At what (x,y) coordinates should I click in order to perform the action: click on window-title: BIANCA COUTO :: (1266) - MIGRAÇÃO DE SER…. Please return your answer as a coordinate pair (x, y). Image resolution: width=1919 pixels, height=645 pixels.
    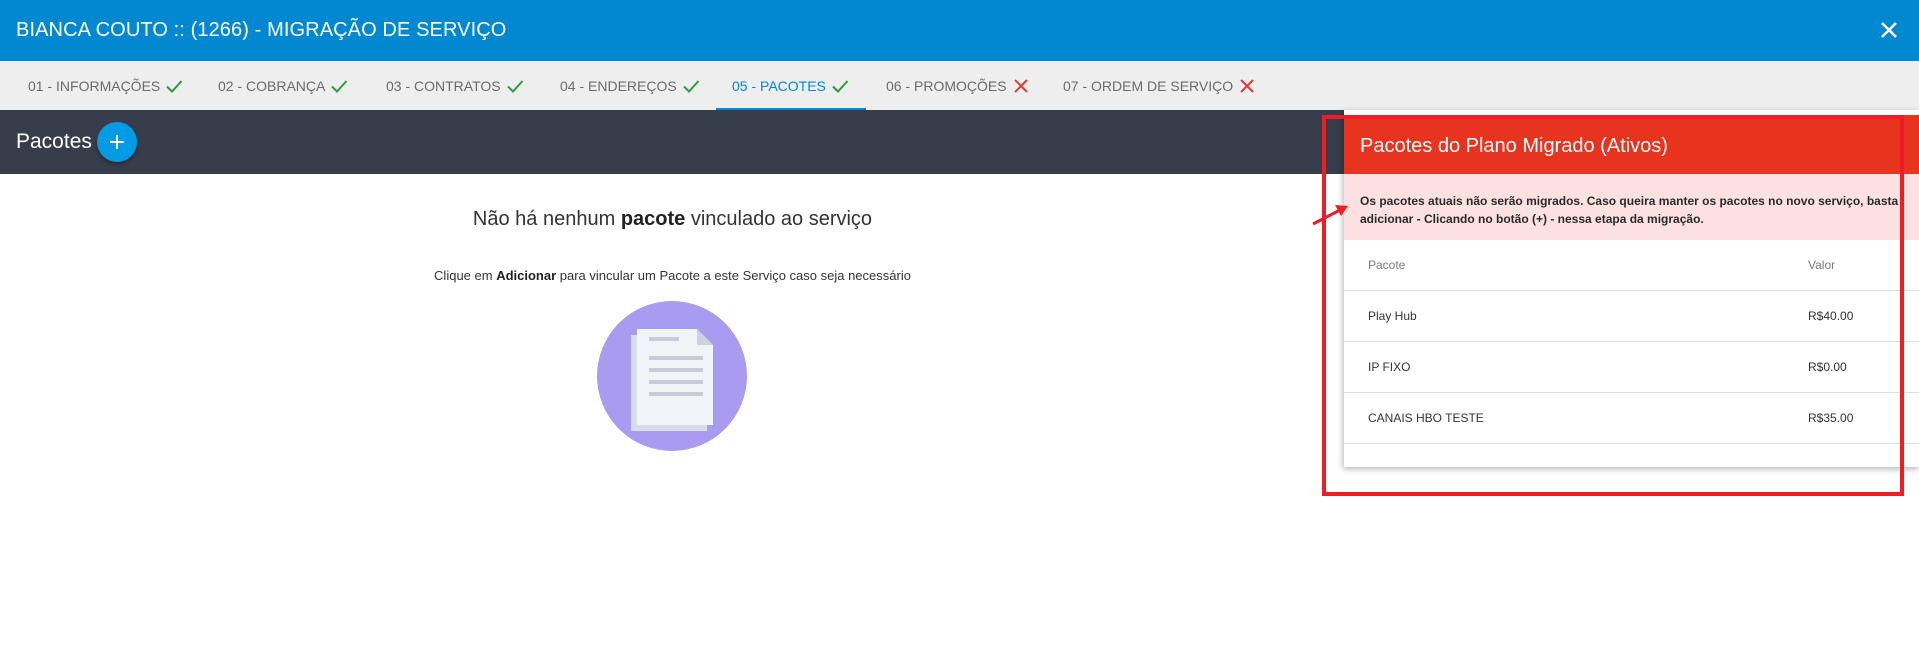
    Looking at the image, I should click on (261, 30).